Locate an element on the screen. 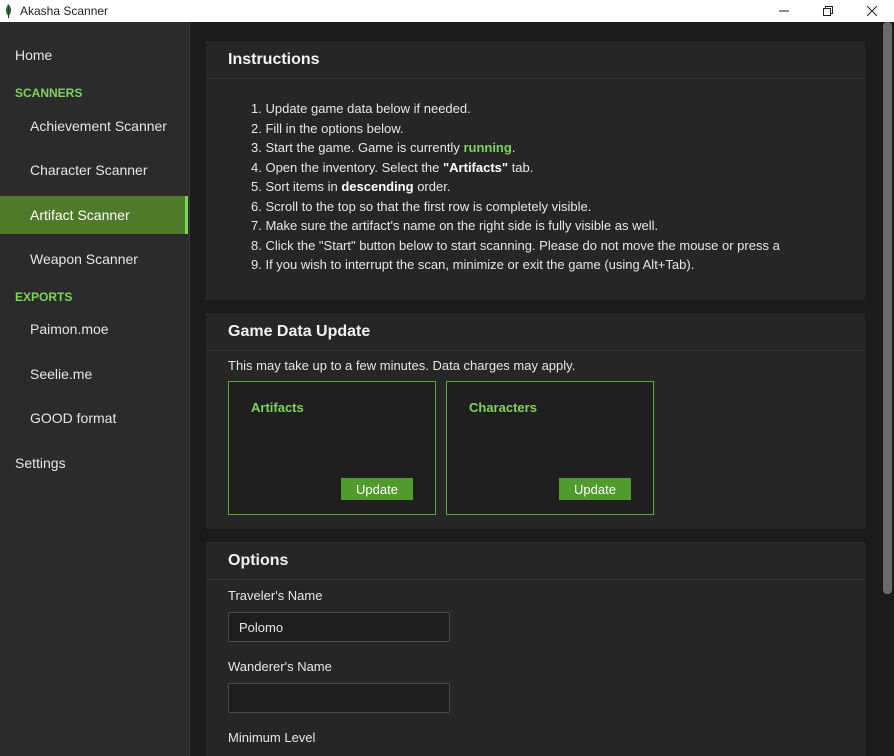 Image resolution: width=894 pixels, height=756 pixels. close-icon is located at coordinates (872, 11).